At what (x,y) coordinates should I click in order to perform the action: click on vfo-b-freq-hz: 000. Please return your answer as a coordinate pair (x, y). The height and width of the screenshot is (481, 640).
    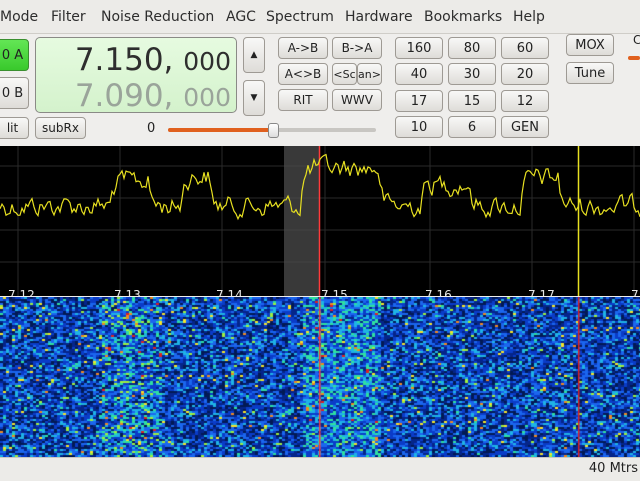
    Looking at the image, I should click on (207, 97).